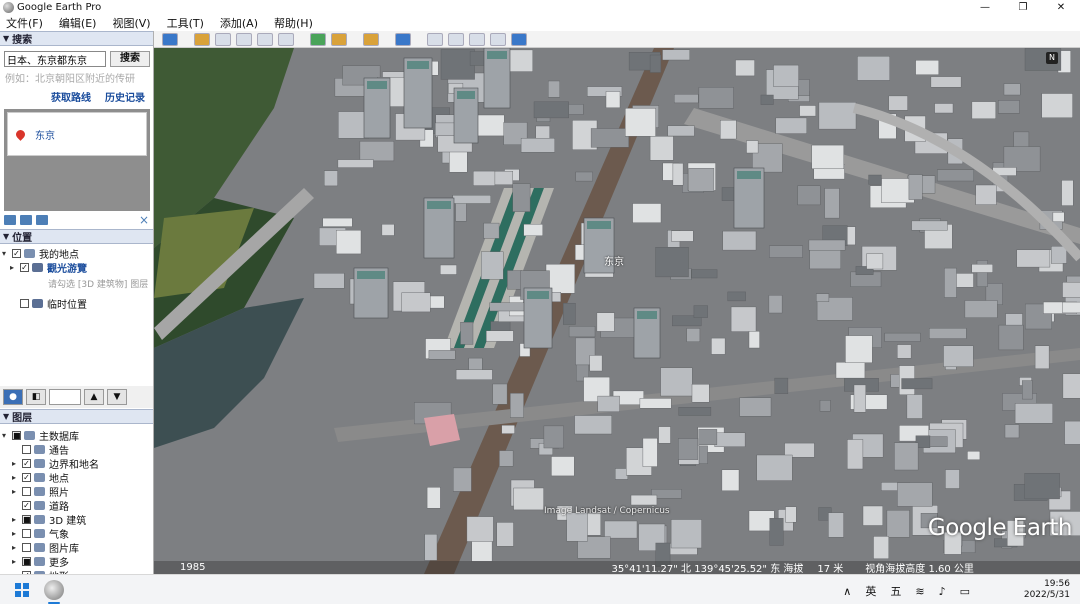 The height and width of the screenshot is (604, 1080). Describe the element at coordinates (65, 397) in the screenshot. I see `nav-field` at that location.